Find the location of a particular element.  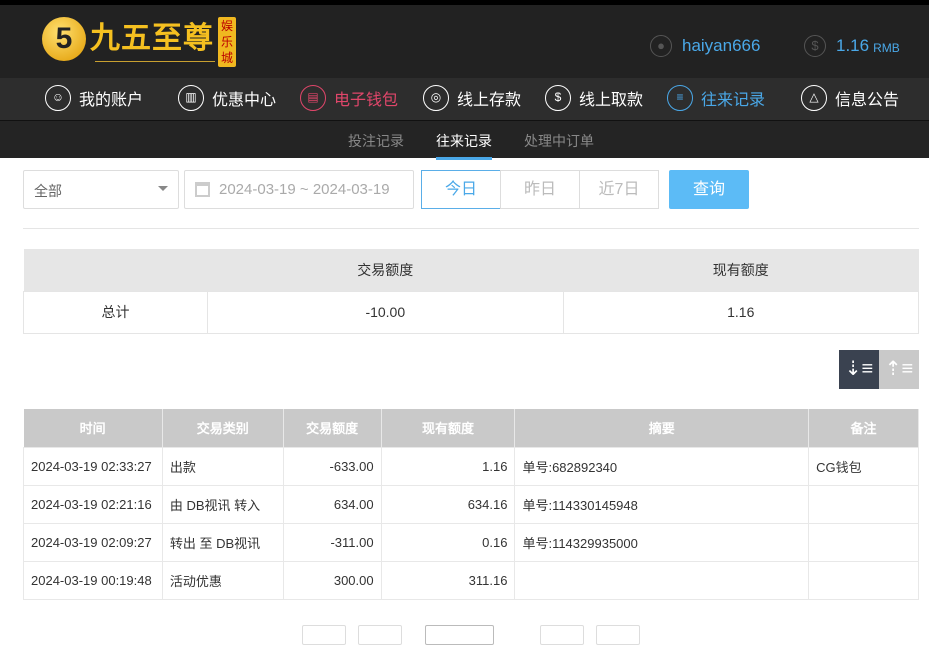

table-header-row: 时间 交易类别 交易额度 现有额度 摘要 备注 is located at coordinates (471, 428).